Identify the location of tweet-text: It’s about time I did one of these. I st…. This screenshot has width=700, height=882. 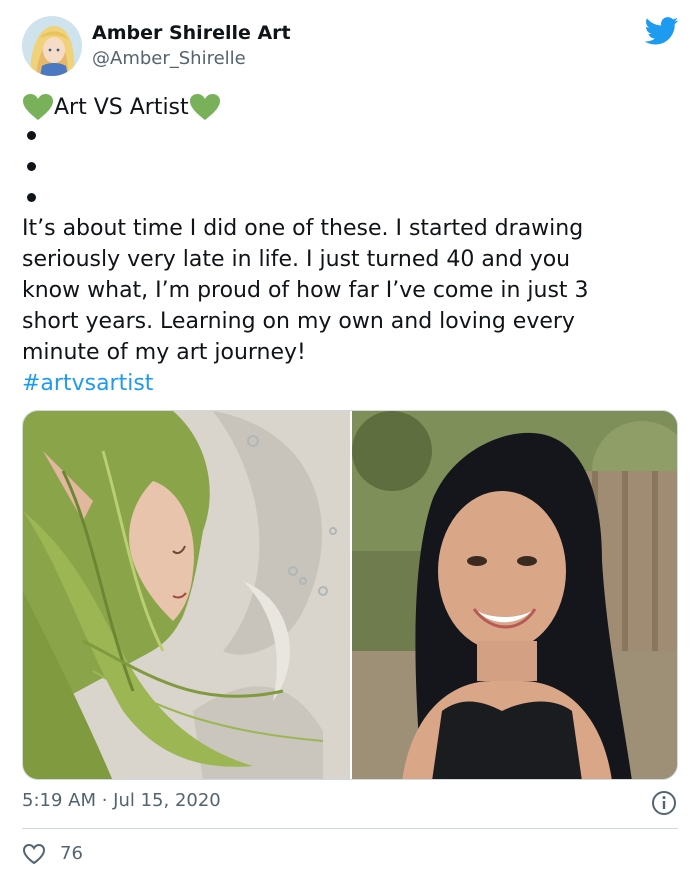
(305, 290).